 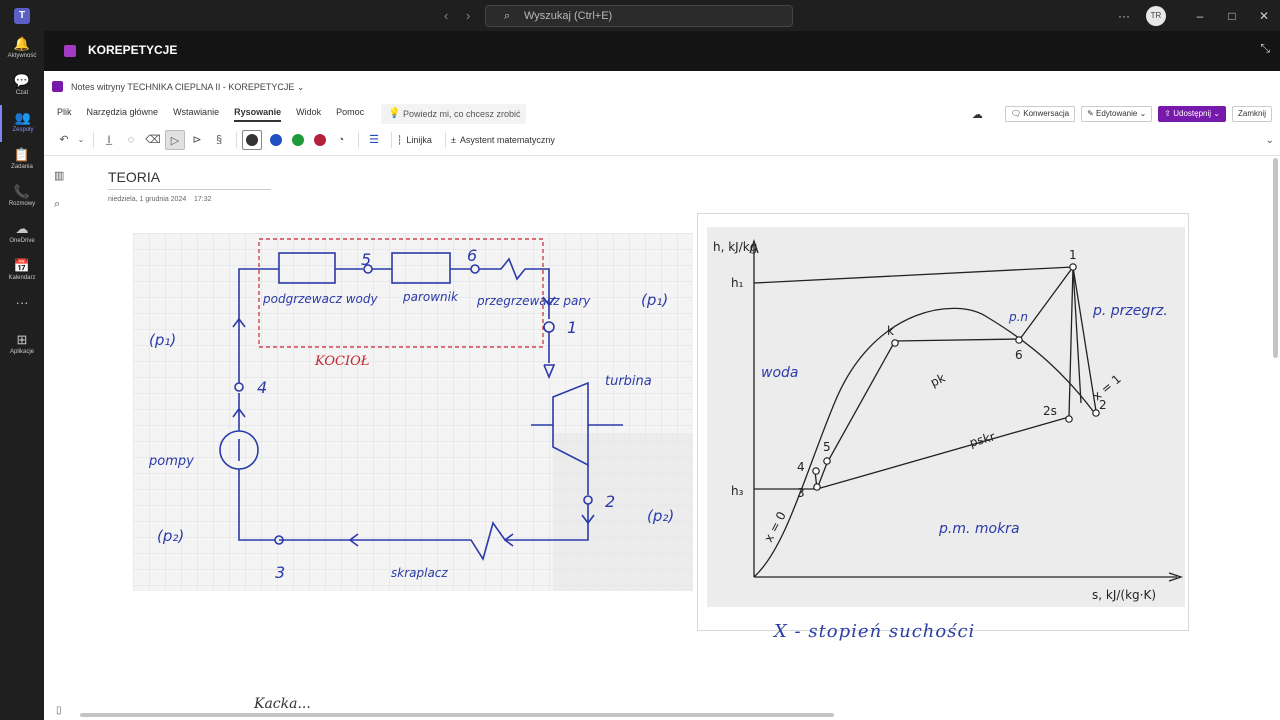 I want to click on tab-help: Pomoc, so click(x=350, y=114).